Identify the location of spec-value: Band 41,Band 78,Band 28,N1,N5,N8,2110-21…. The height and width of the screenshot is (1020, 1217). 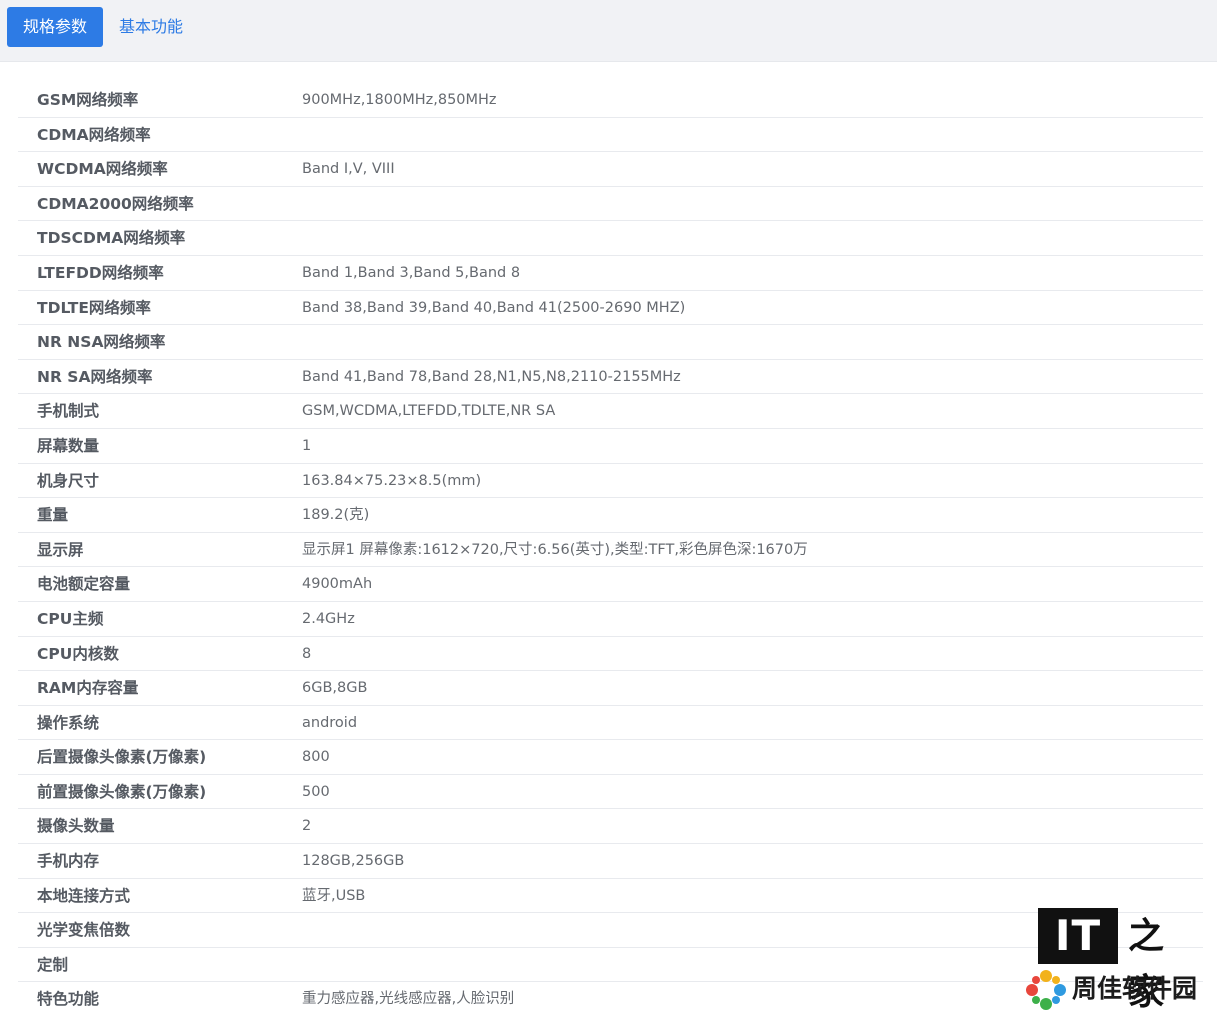
(491, 376).